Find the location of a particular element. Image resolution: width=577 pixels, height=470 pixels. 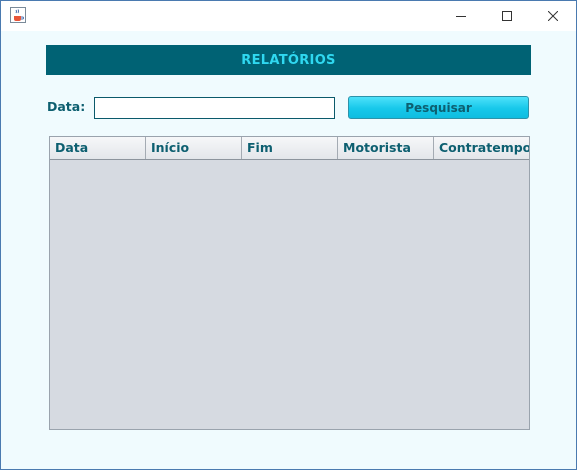

title-bar is located at coordinates (288, 16).